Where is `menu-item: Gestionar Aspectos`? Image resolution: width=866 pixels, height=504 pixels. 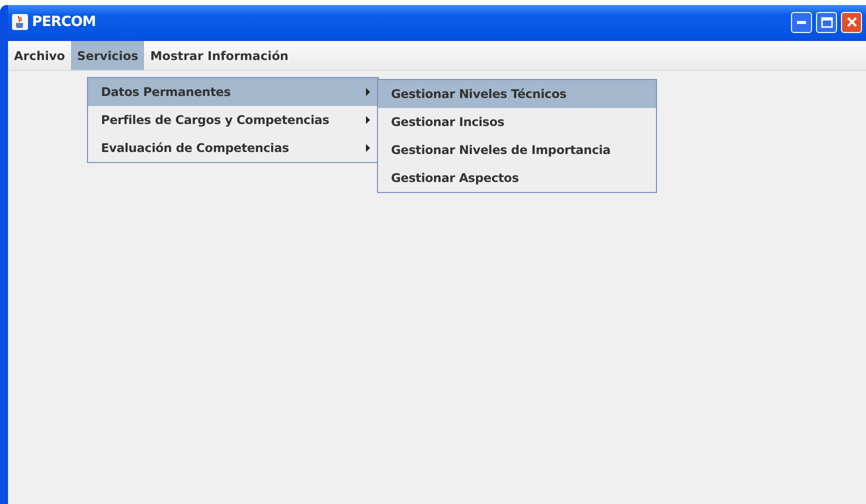
menu-item: Gestionar Aspectos is located at coordinates (517, 178).